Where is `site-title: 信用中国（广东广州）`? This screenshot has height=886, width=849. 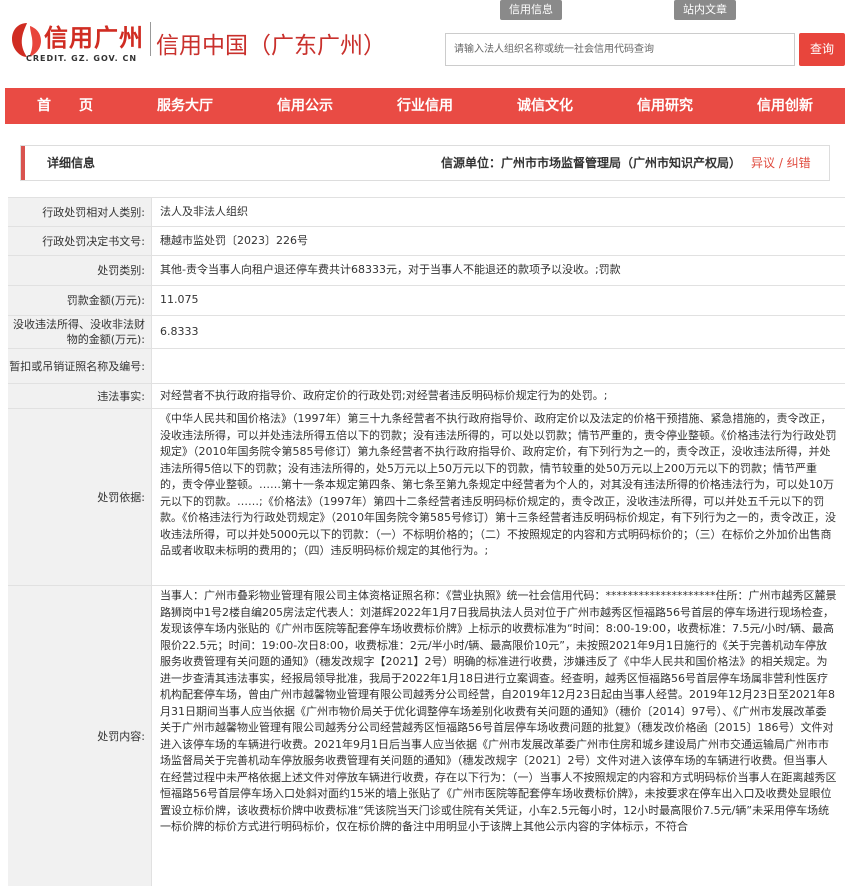
site-title: 信用中国（广东广州） is located at coordinates (271, 46).